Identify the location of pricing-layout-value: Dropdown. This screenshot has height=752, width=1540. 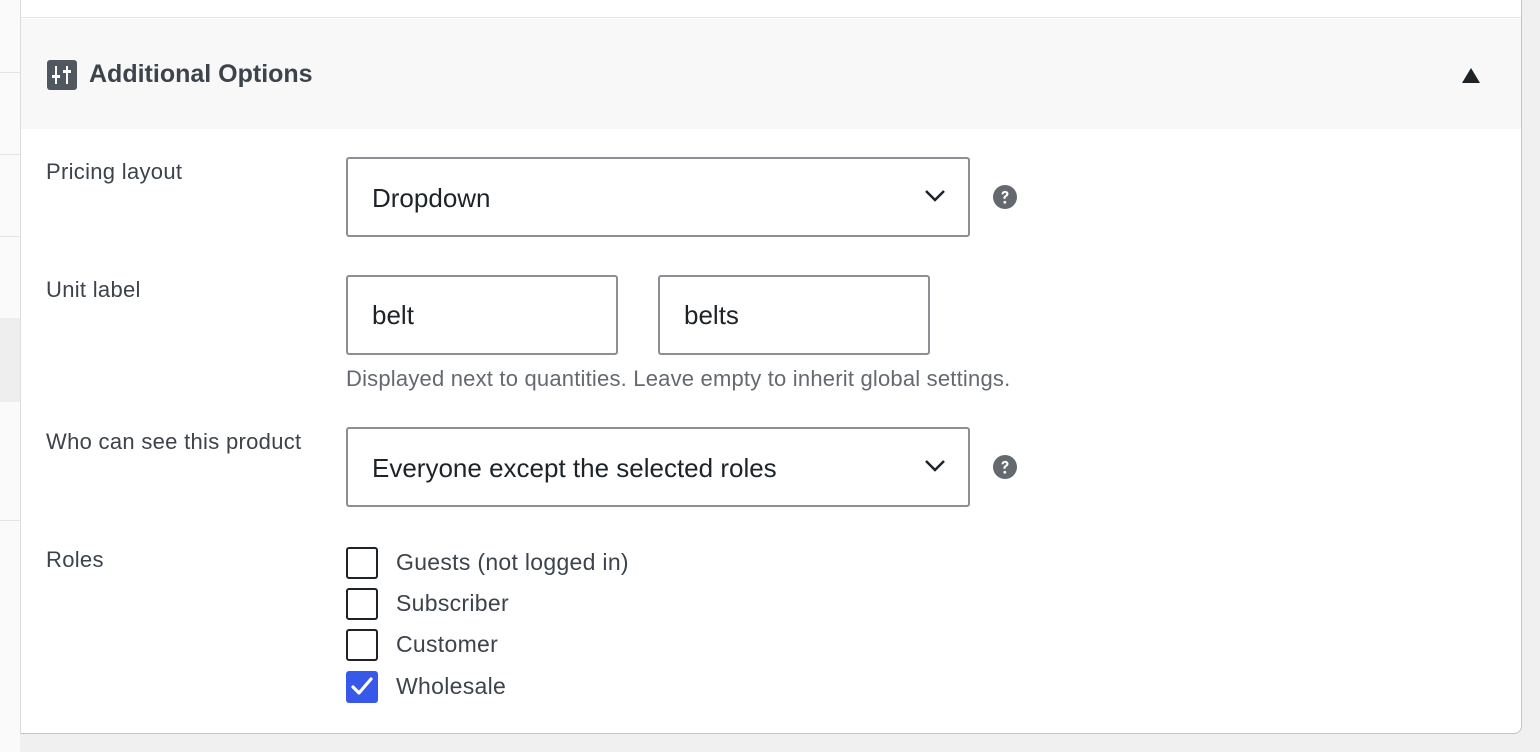
(431, 198).